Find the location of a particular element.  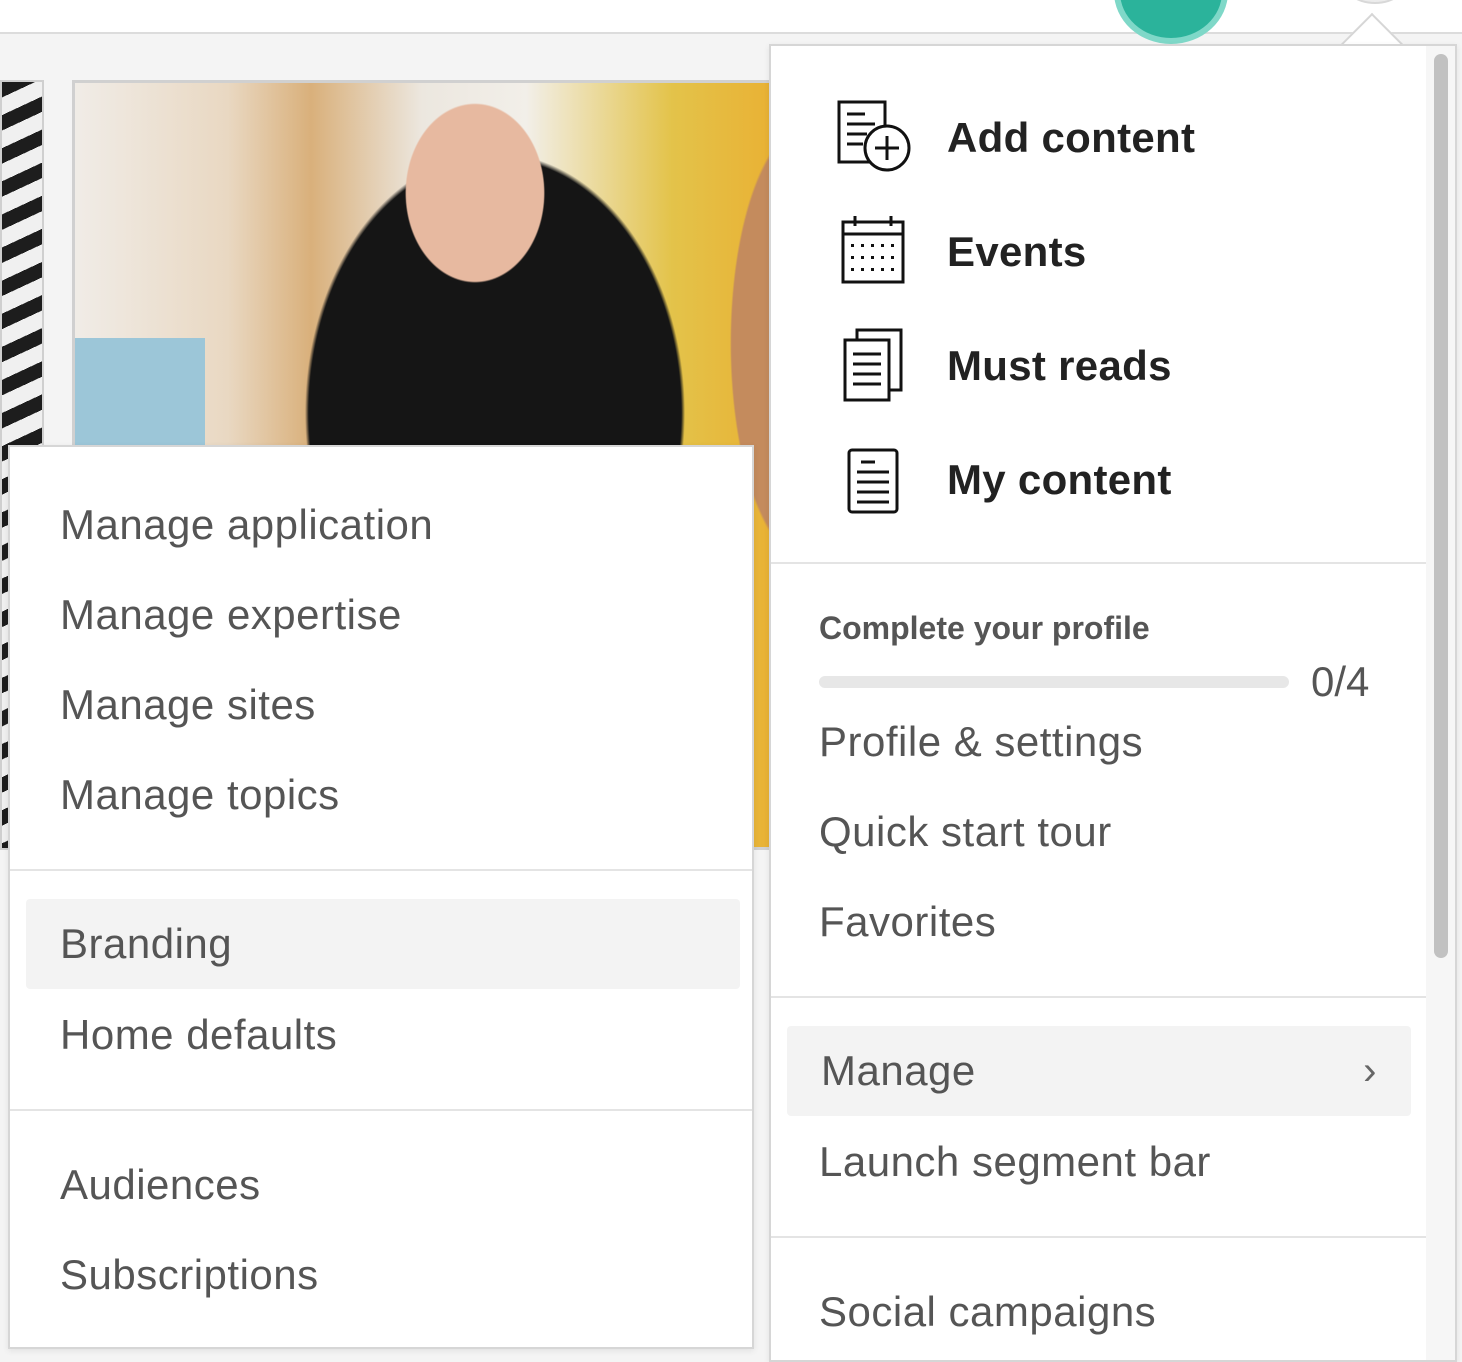

quick-action-add-content: Add content is located at coordinates (1115, 137).